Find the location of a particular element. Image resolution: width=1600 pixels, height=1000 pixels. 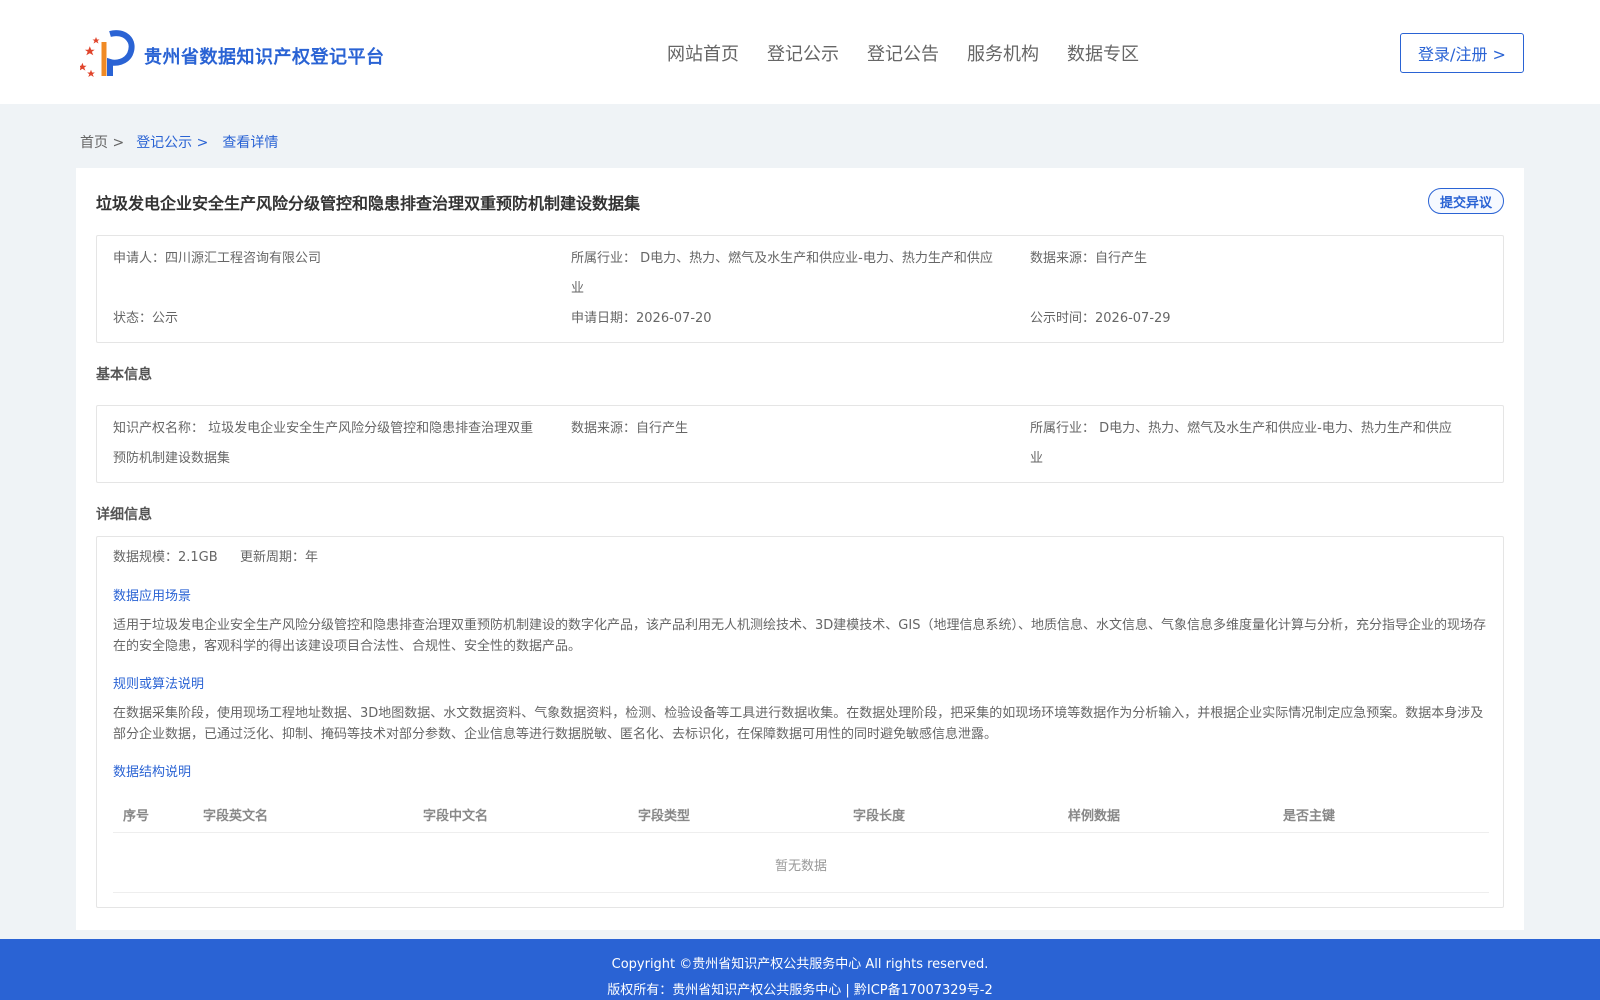

status: 状态：公示 is located at coordinates (146, 318).